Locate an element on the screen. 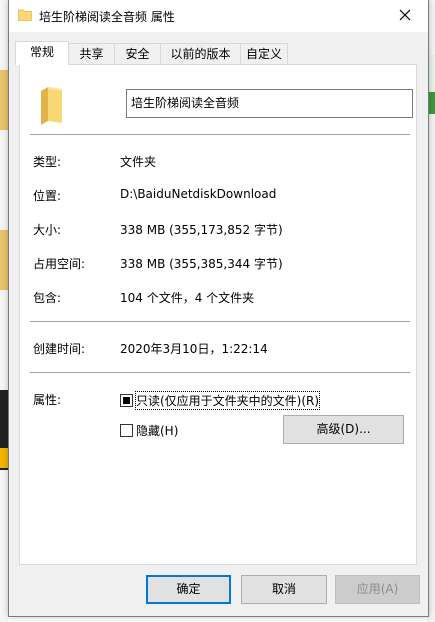 Image resolution: width=435 pixels, height=622 pixels. contains-label: 包含: is located at coordinates (47, 298).